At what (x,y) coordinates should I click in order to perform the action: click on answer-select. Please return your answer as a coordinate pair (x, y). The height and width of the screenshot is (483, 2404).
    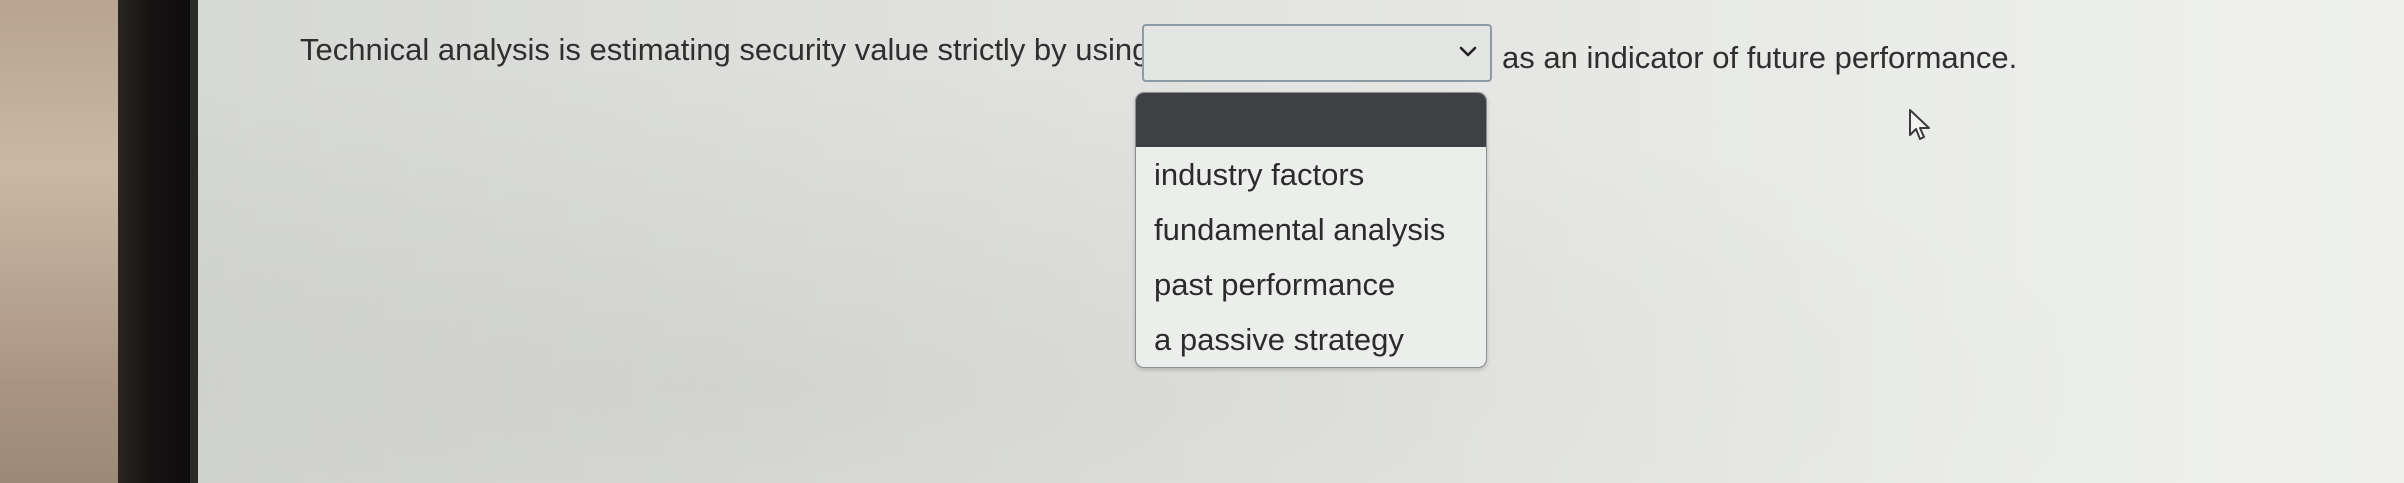
    Looking at the image, I should click on (1317, 53).